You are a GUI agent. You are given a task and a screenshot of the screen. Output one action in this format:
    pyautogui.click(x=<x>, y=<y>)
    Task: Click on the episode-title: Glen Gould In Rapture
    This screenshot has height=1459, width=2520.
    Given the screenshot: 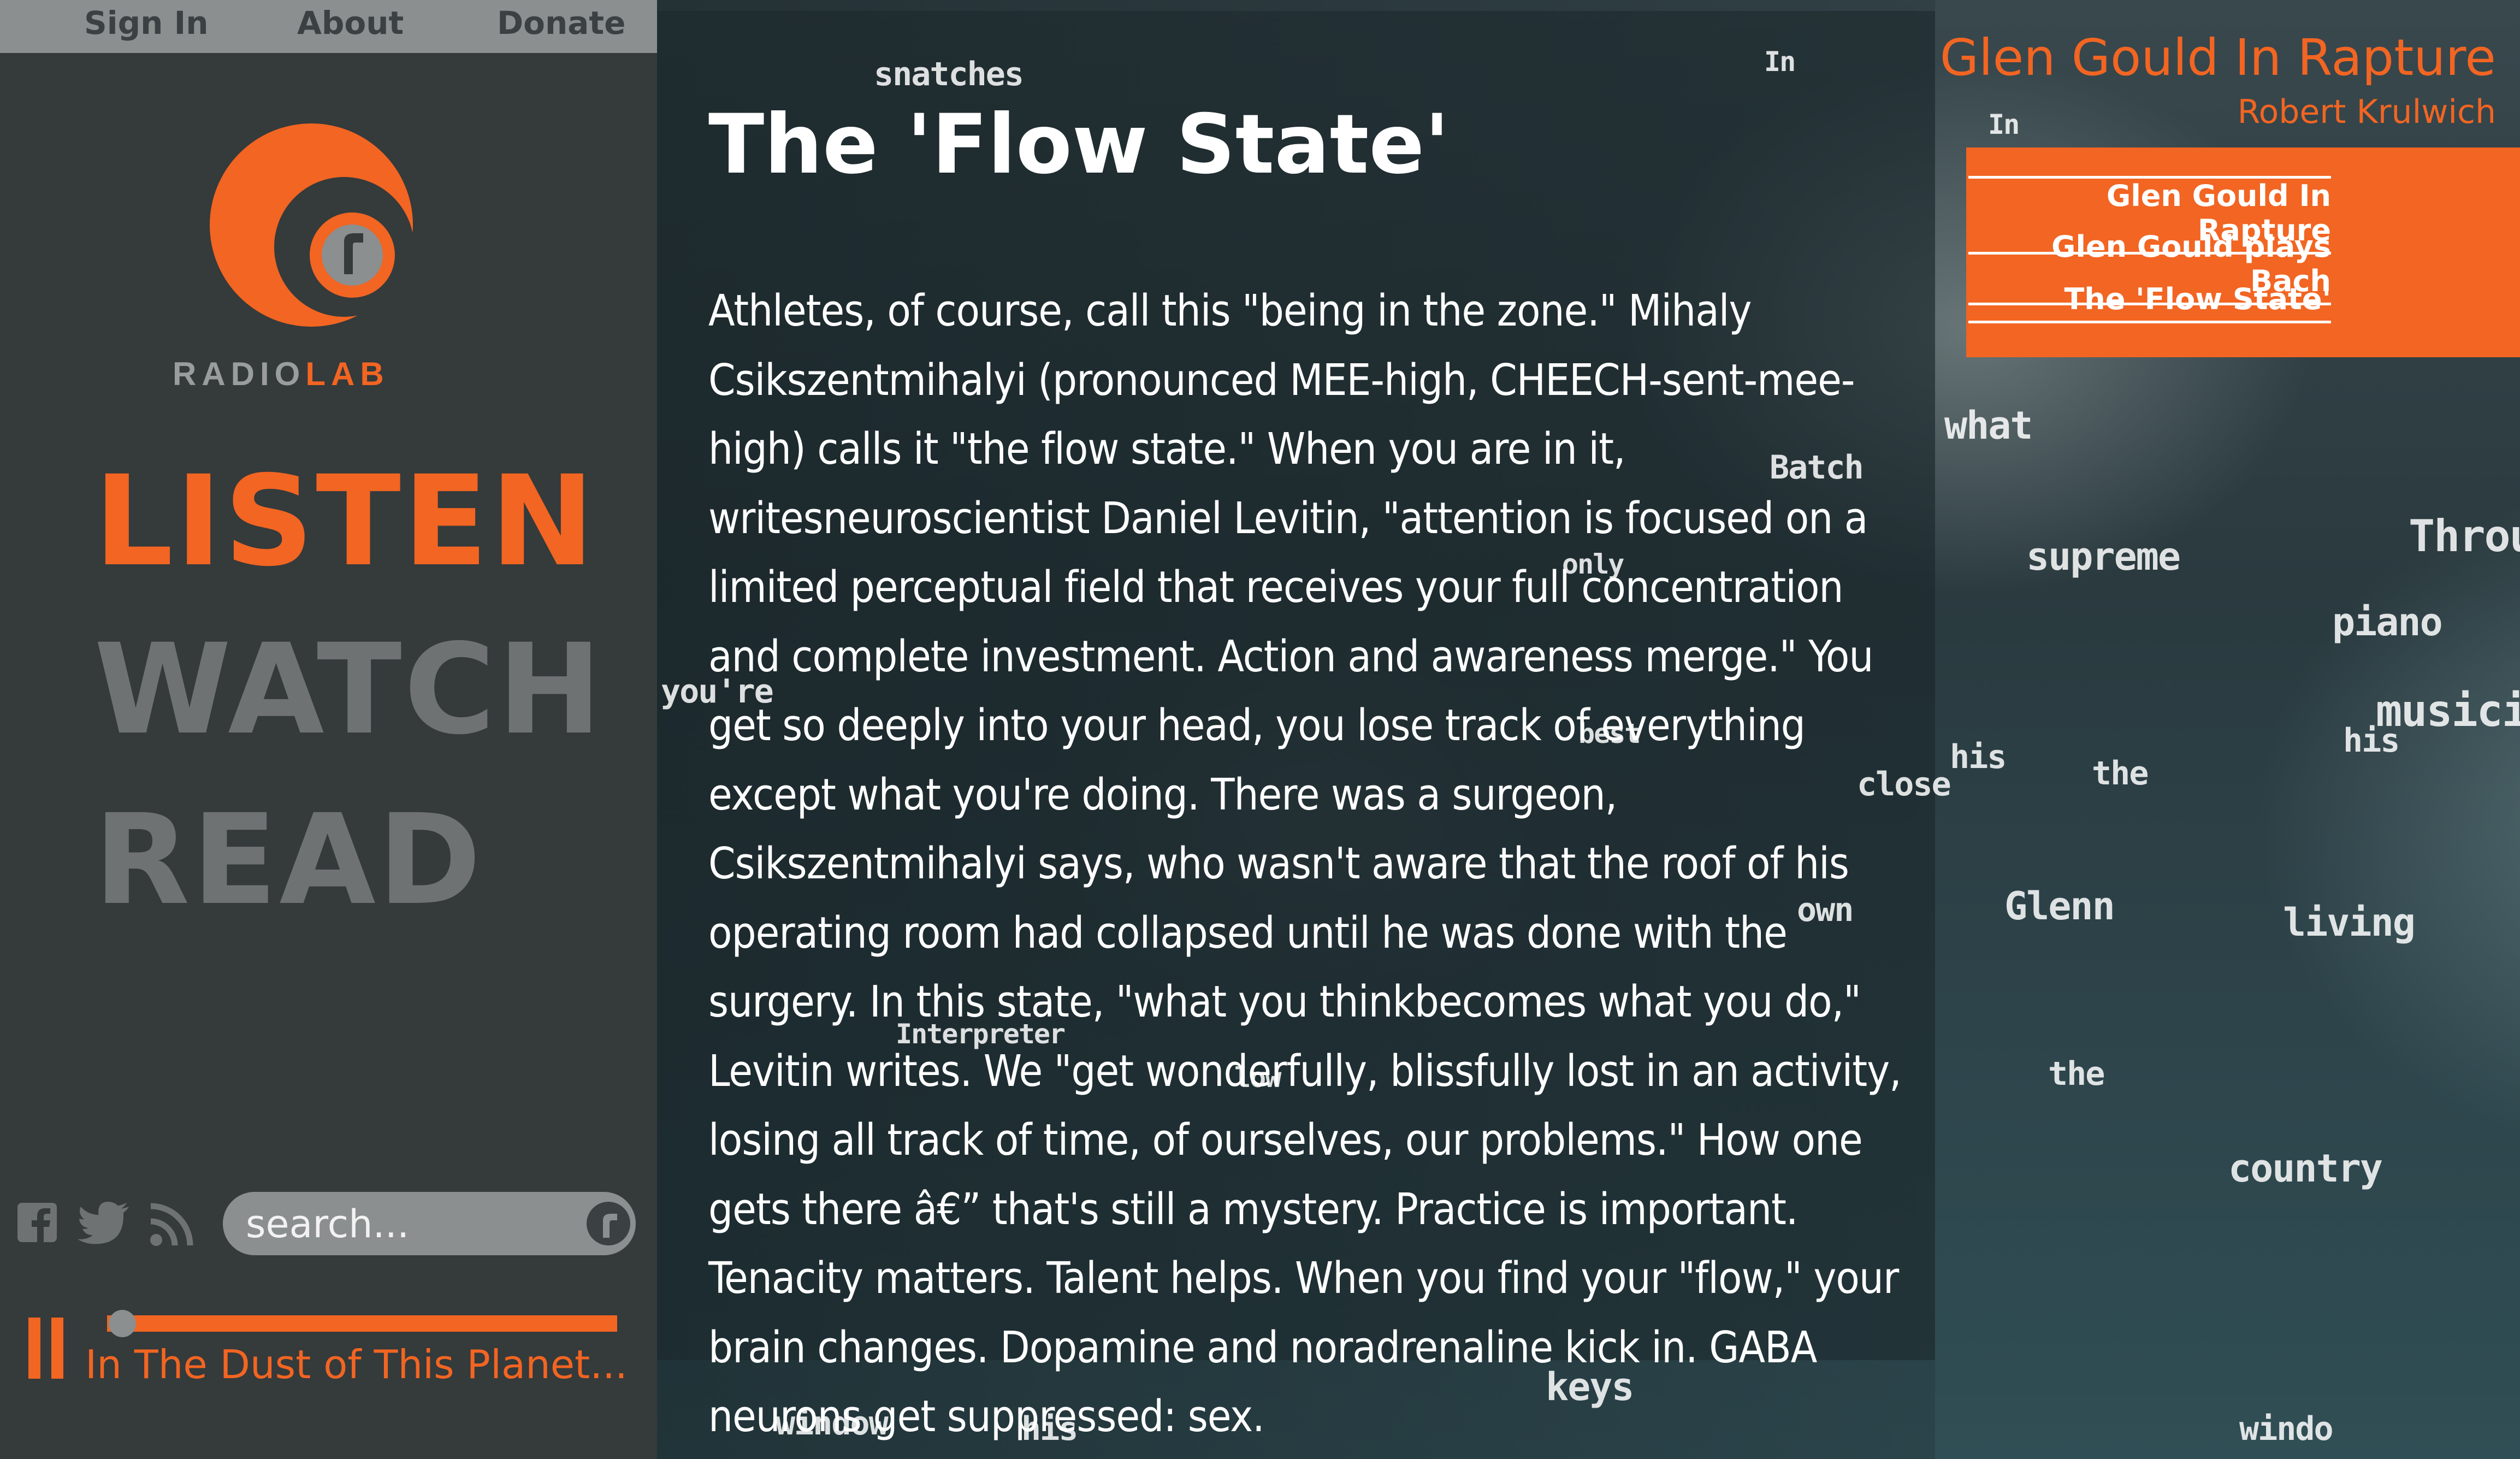 What is the action you would take?
    pyautogui.click(x=2218, y=57)
    